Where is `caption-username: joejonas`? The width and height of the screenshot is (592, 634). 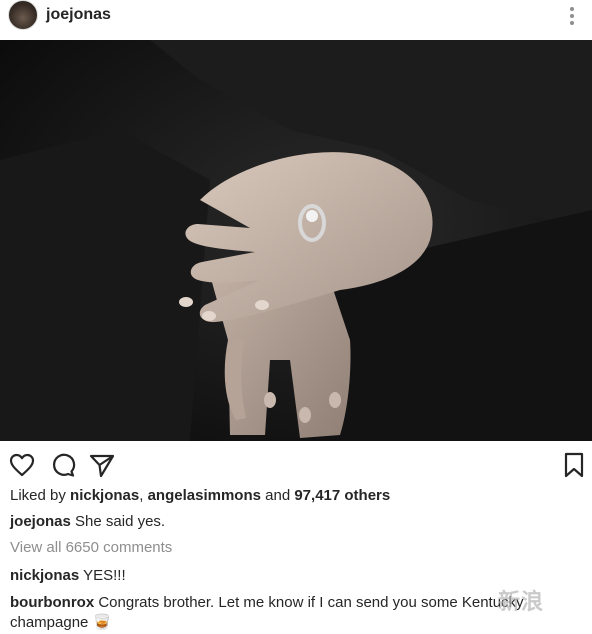
caption-username: joejonas is located at coordinates (40, 521).